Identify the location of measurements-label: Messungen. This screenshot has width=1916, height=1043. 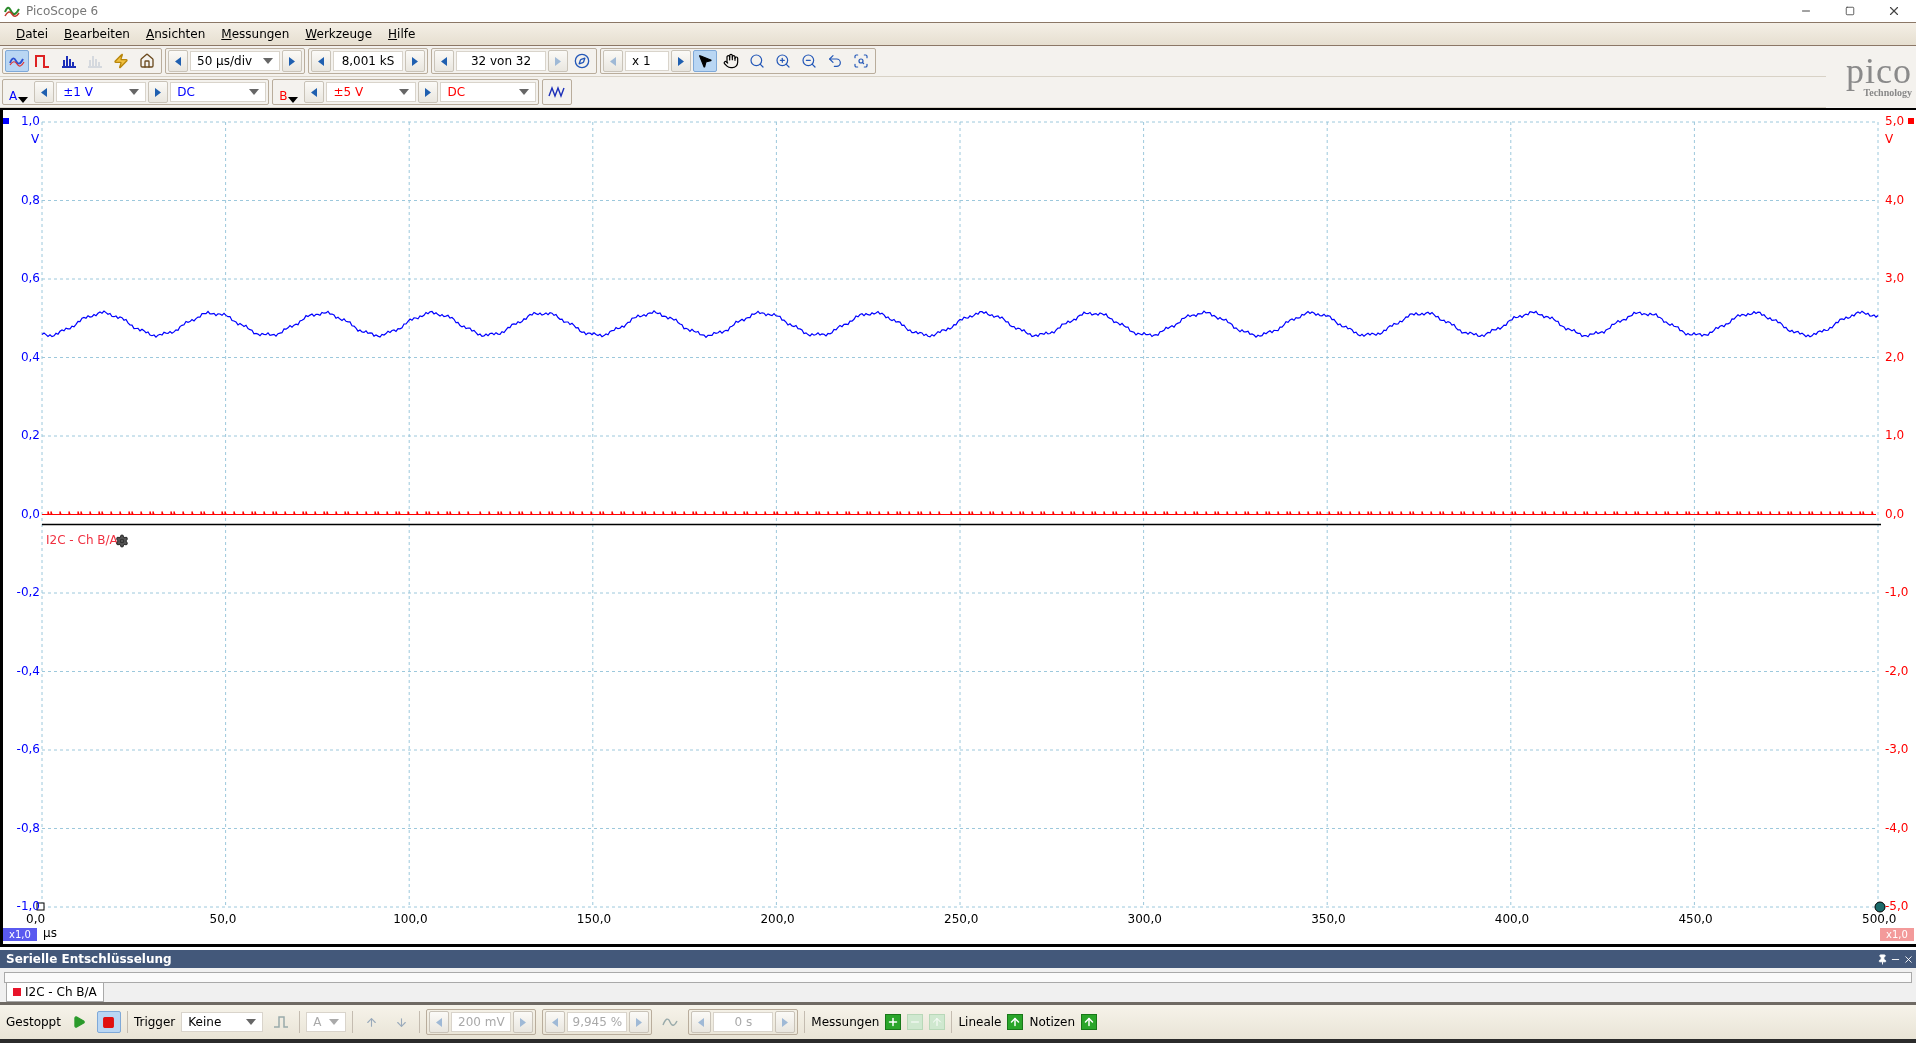
(845, 1022).